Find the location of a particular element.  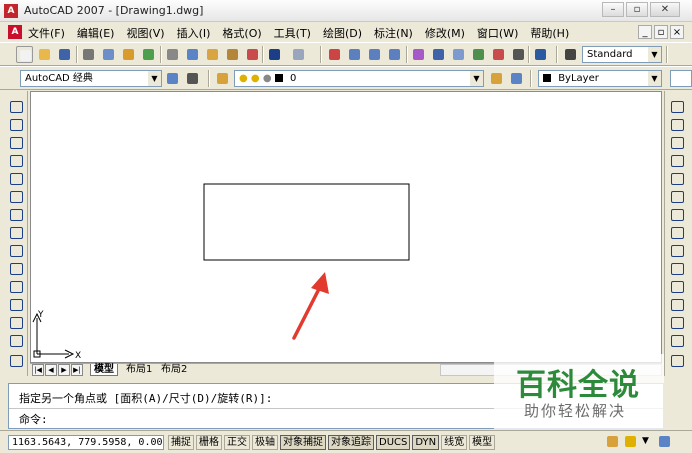

copy-icon is located at coordinates (192, 54).